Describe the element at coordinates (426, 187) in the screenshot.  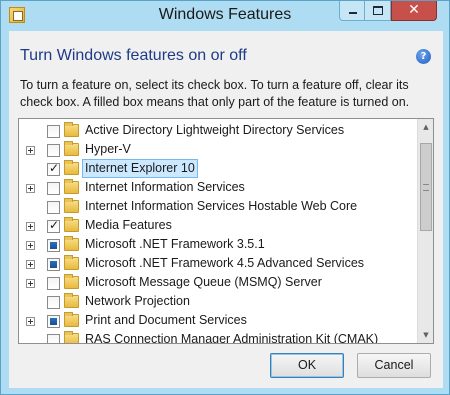
I see `scroll-thumb` at that location.